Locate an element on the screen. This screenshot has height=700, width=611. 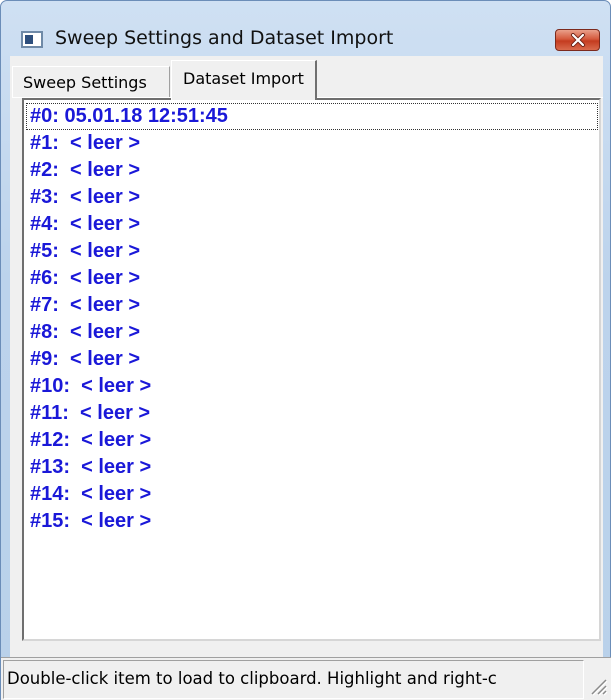
dataset-list-item: #12: < leer > is located at coordinates (312, 440).